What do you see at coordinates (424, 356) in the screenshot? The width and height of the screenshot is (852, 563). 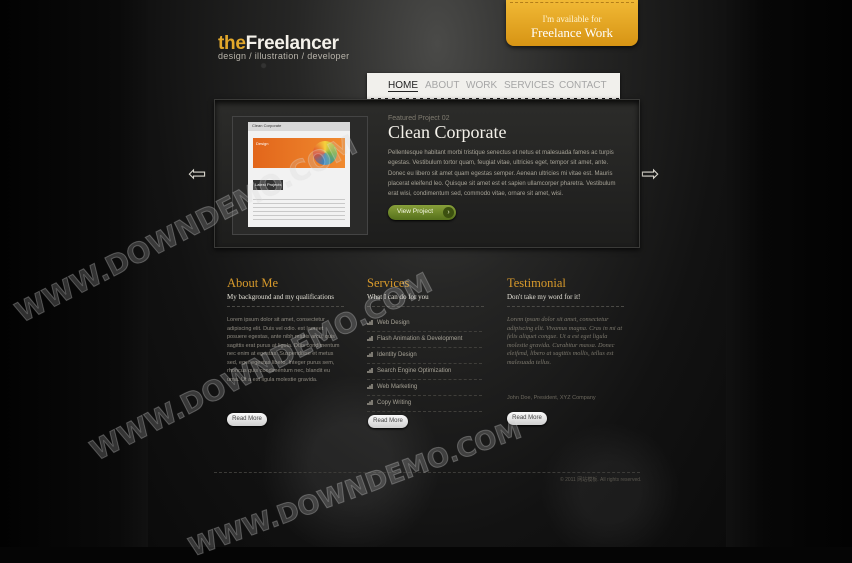 I see `list-item: Identity Design` at bounding box center [424, 356].